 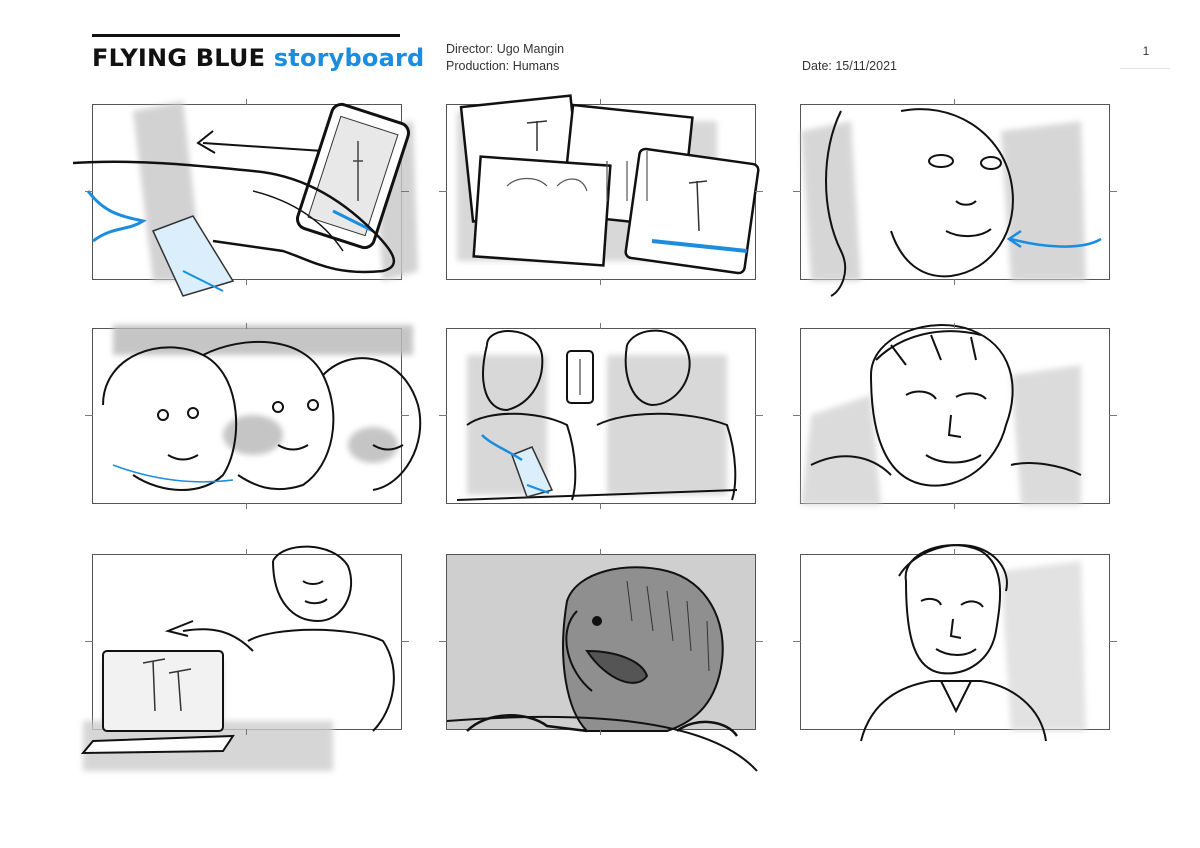 I want to click on title-rule, so click(x=246, y=35).